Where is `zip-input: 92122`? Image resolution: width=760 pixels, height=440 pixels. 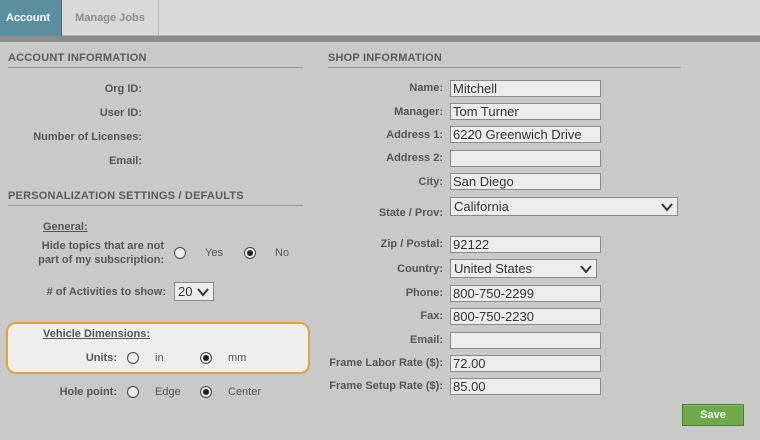 zip-input: 92122 is located at coordinates (525, 244).